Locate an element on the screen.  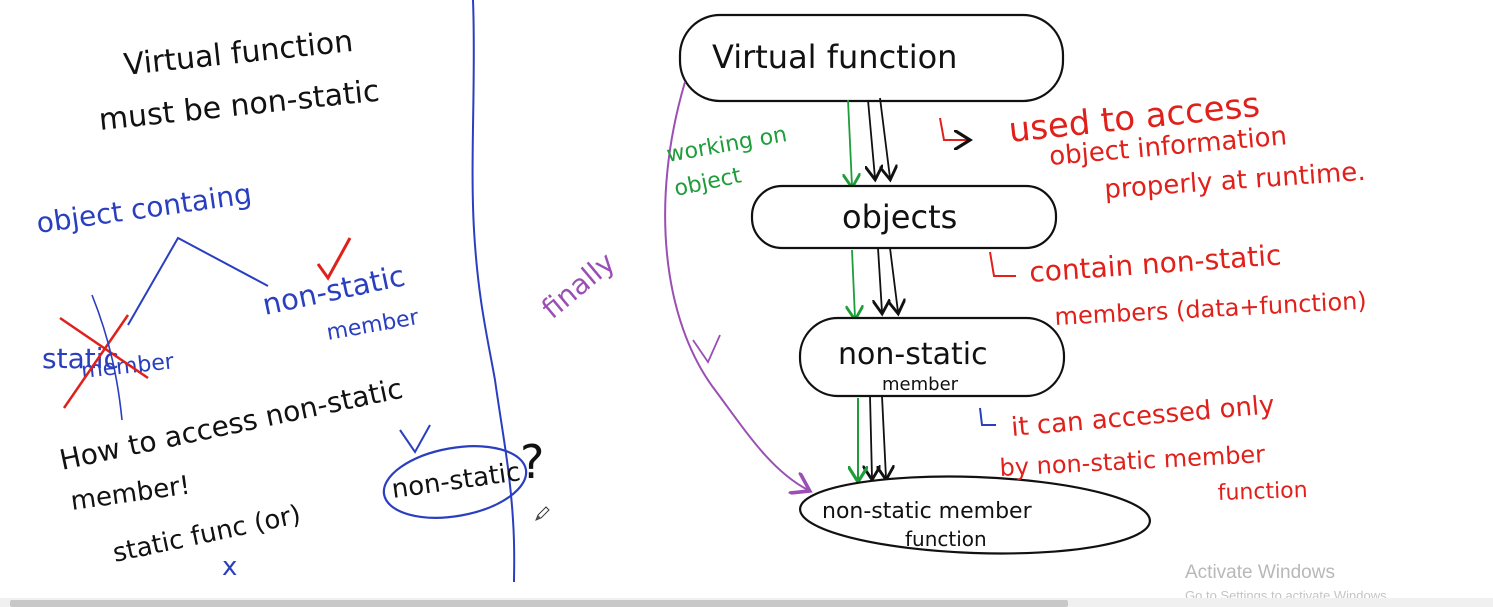
note2-line1: contain non-static is located at coordinates (1155, 263).